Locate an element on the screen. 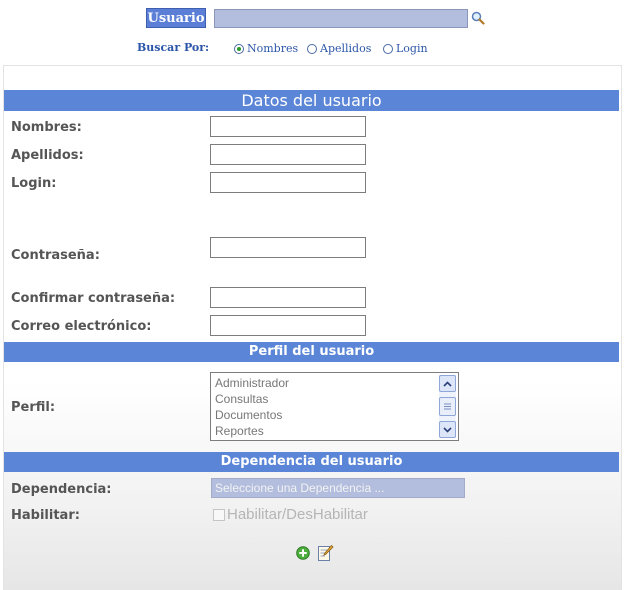 This screenshot has height=590, width=624. buscar-por-label: Buscar Por: is located at coordinates (173, 47).